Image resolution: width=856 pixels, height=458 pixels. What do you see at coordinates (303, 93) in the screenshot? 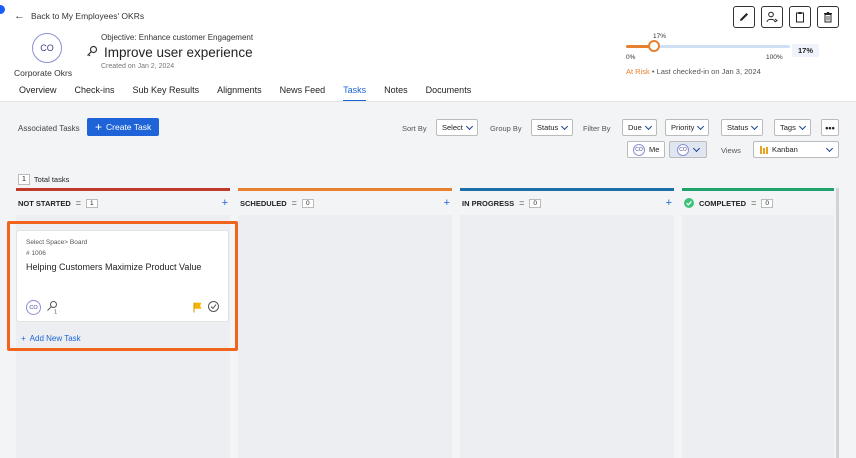
I see `tab-news-feed: News Feed` at bounding box center [303, 93].